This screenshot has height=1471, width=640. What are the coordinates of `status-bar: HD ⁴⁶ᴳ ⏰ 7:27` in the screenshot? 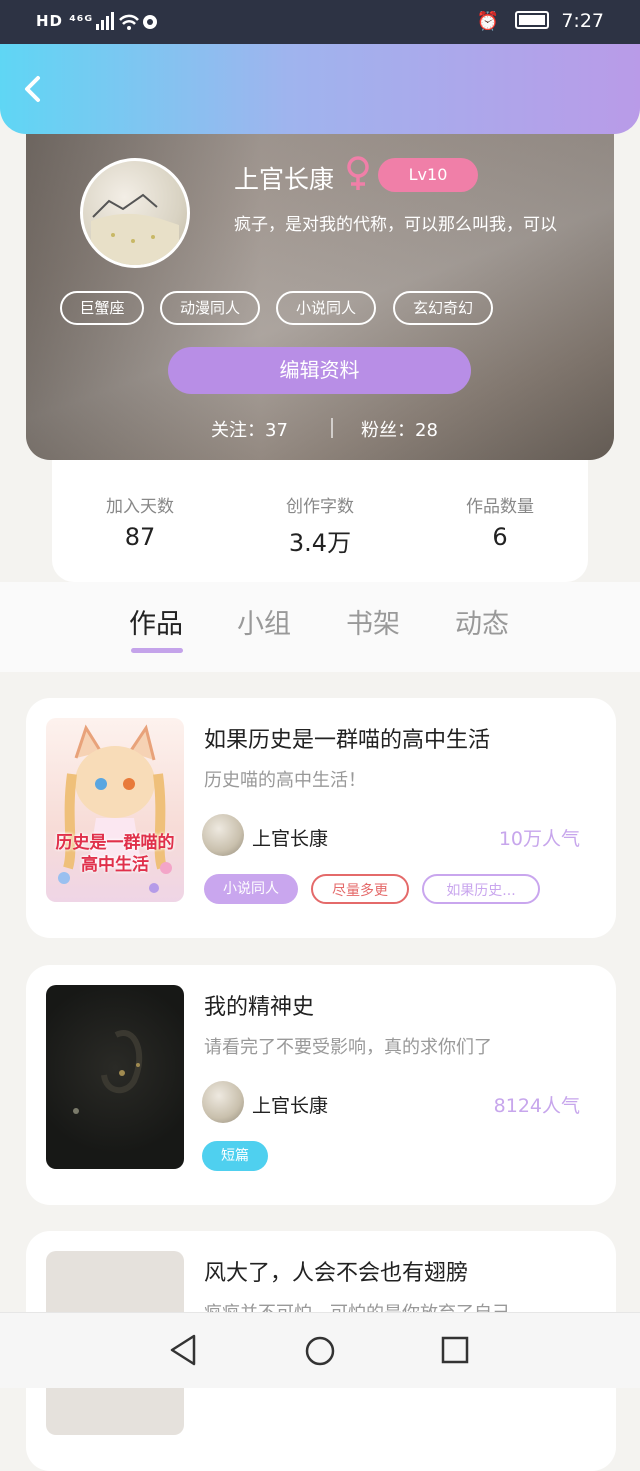 It's located at (320, 22).